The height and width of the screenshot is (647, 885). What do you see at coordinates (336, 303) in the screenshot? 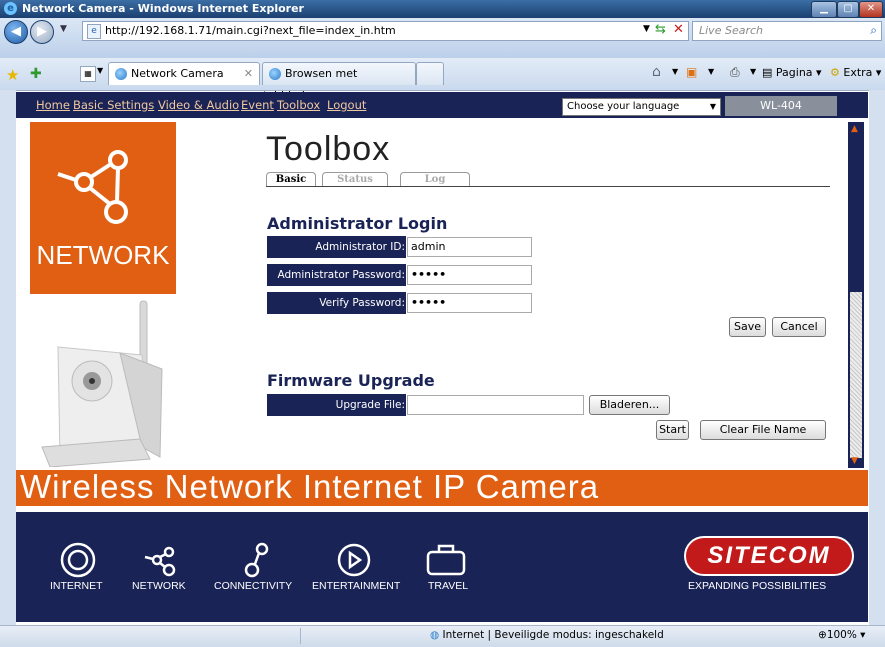
I see `verify-password-label: Verify Password:` at bounding box center [336, 303].